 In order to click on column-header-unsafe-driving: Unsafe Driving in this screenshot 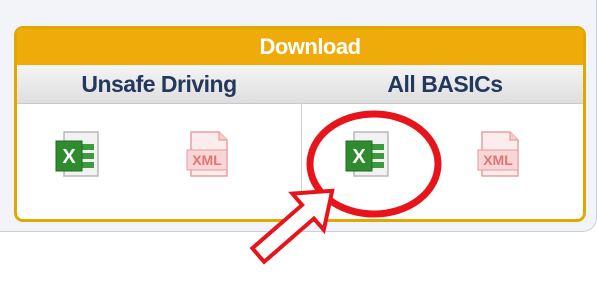, I will do `click(159, 83)`.